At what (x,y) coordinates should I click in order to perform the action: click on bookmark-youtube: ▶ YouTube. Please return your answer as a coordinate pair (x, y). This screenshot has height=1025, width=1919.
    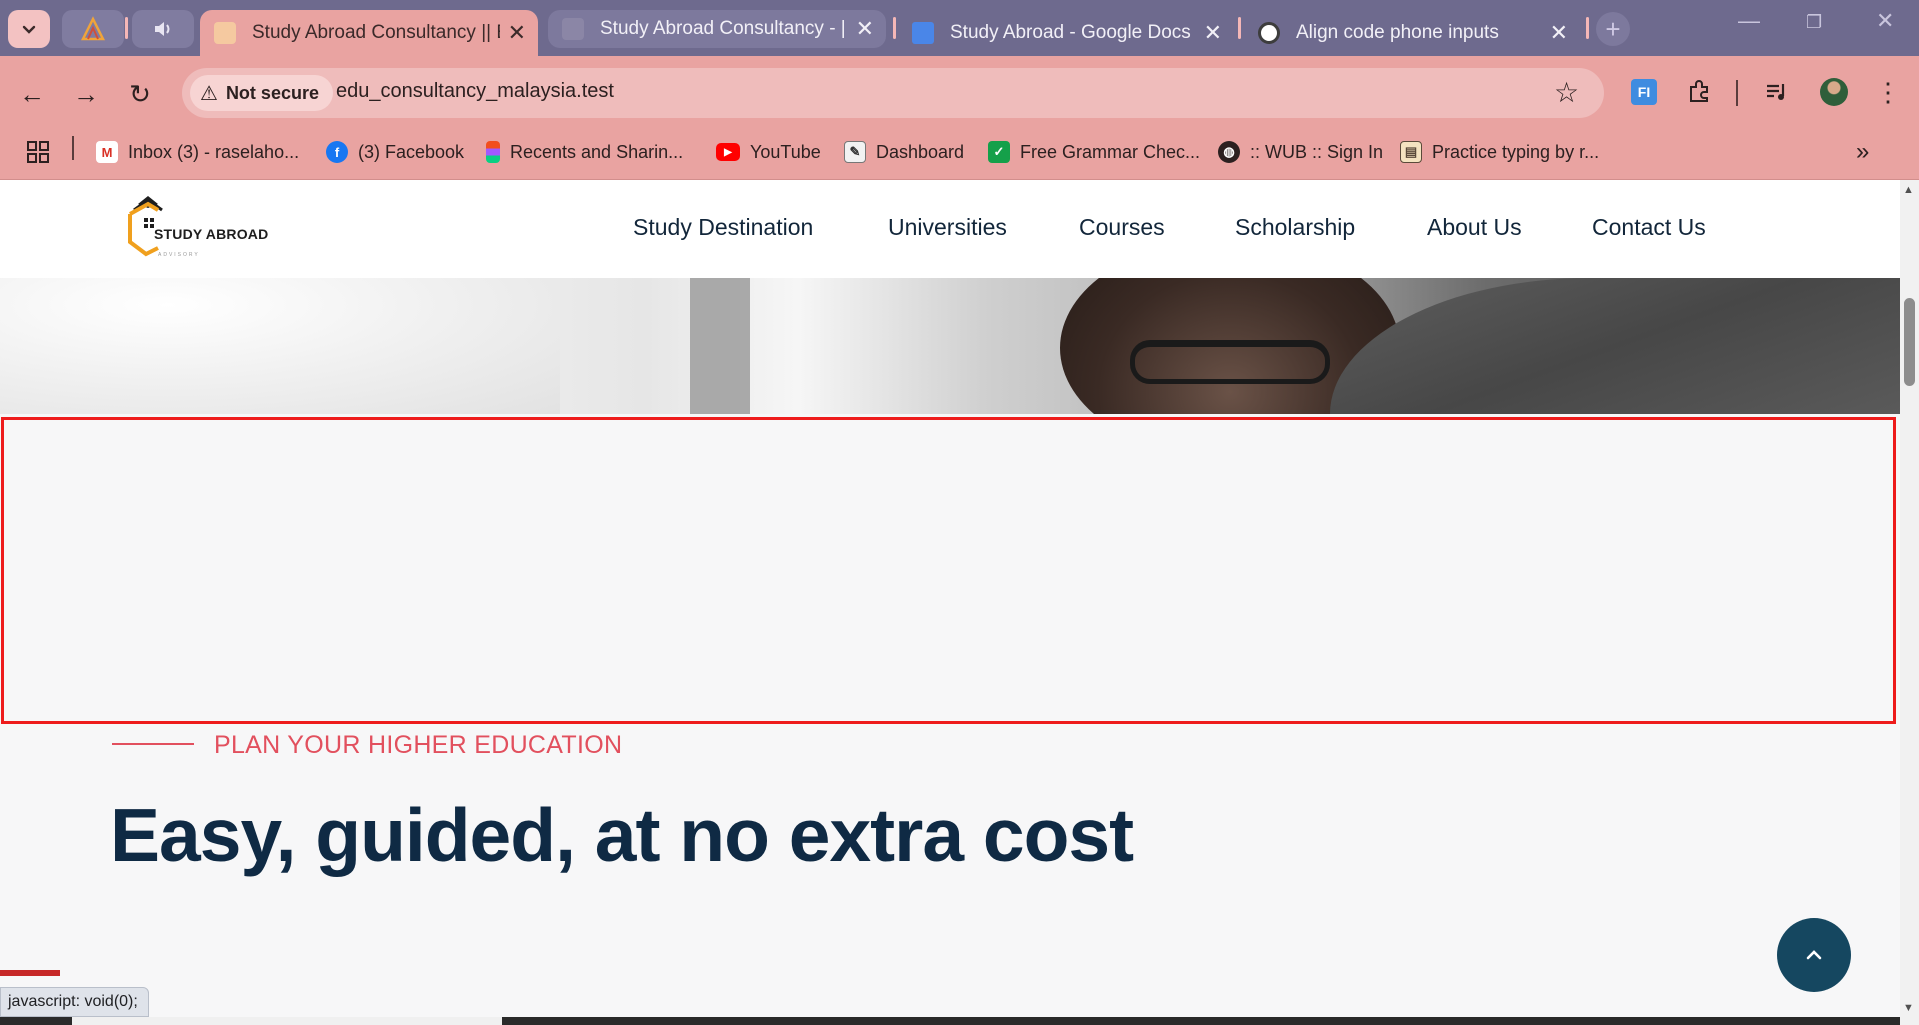
    Looking at the image, I should click on (768, 152).